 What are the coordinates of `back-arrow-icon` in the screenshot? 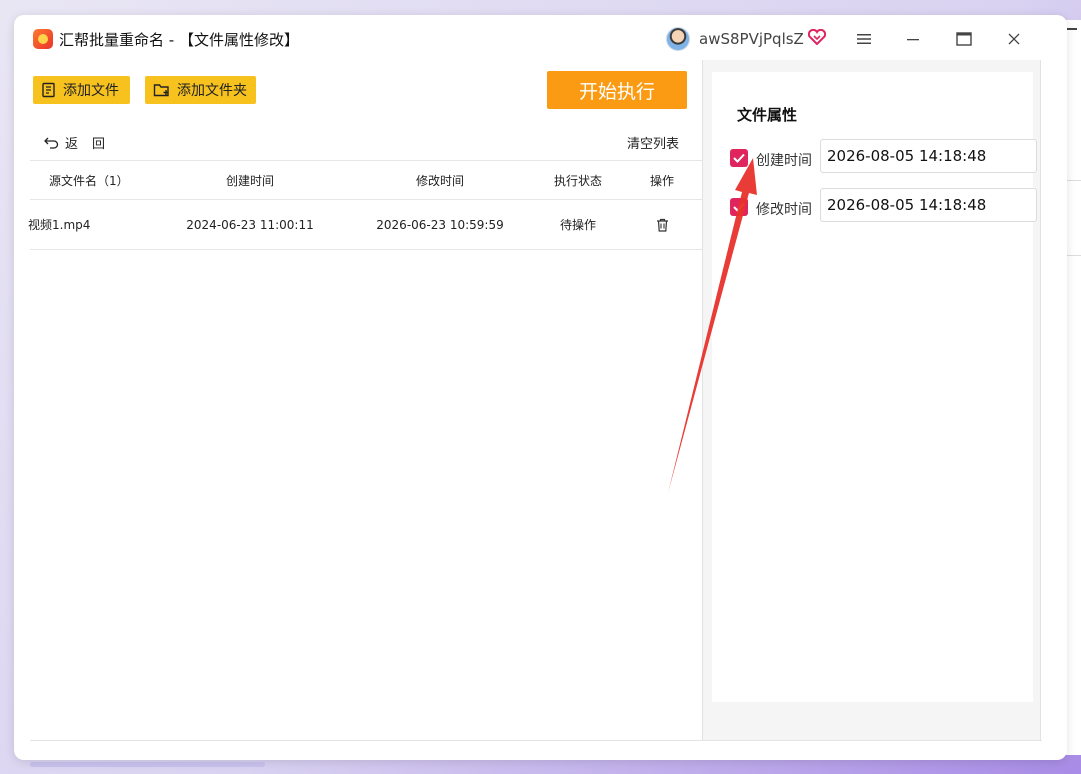 It's located at (51, 143).